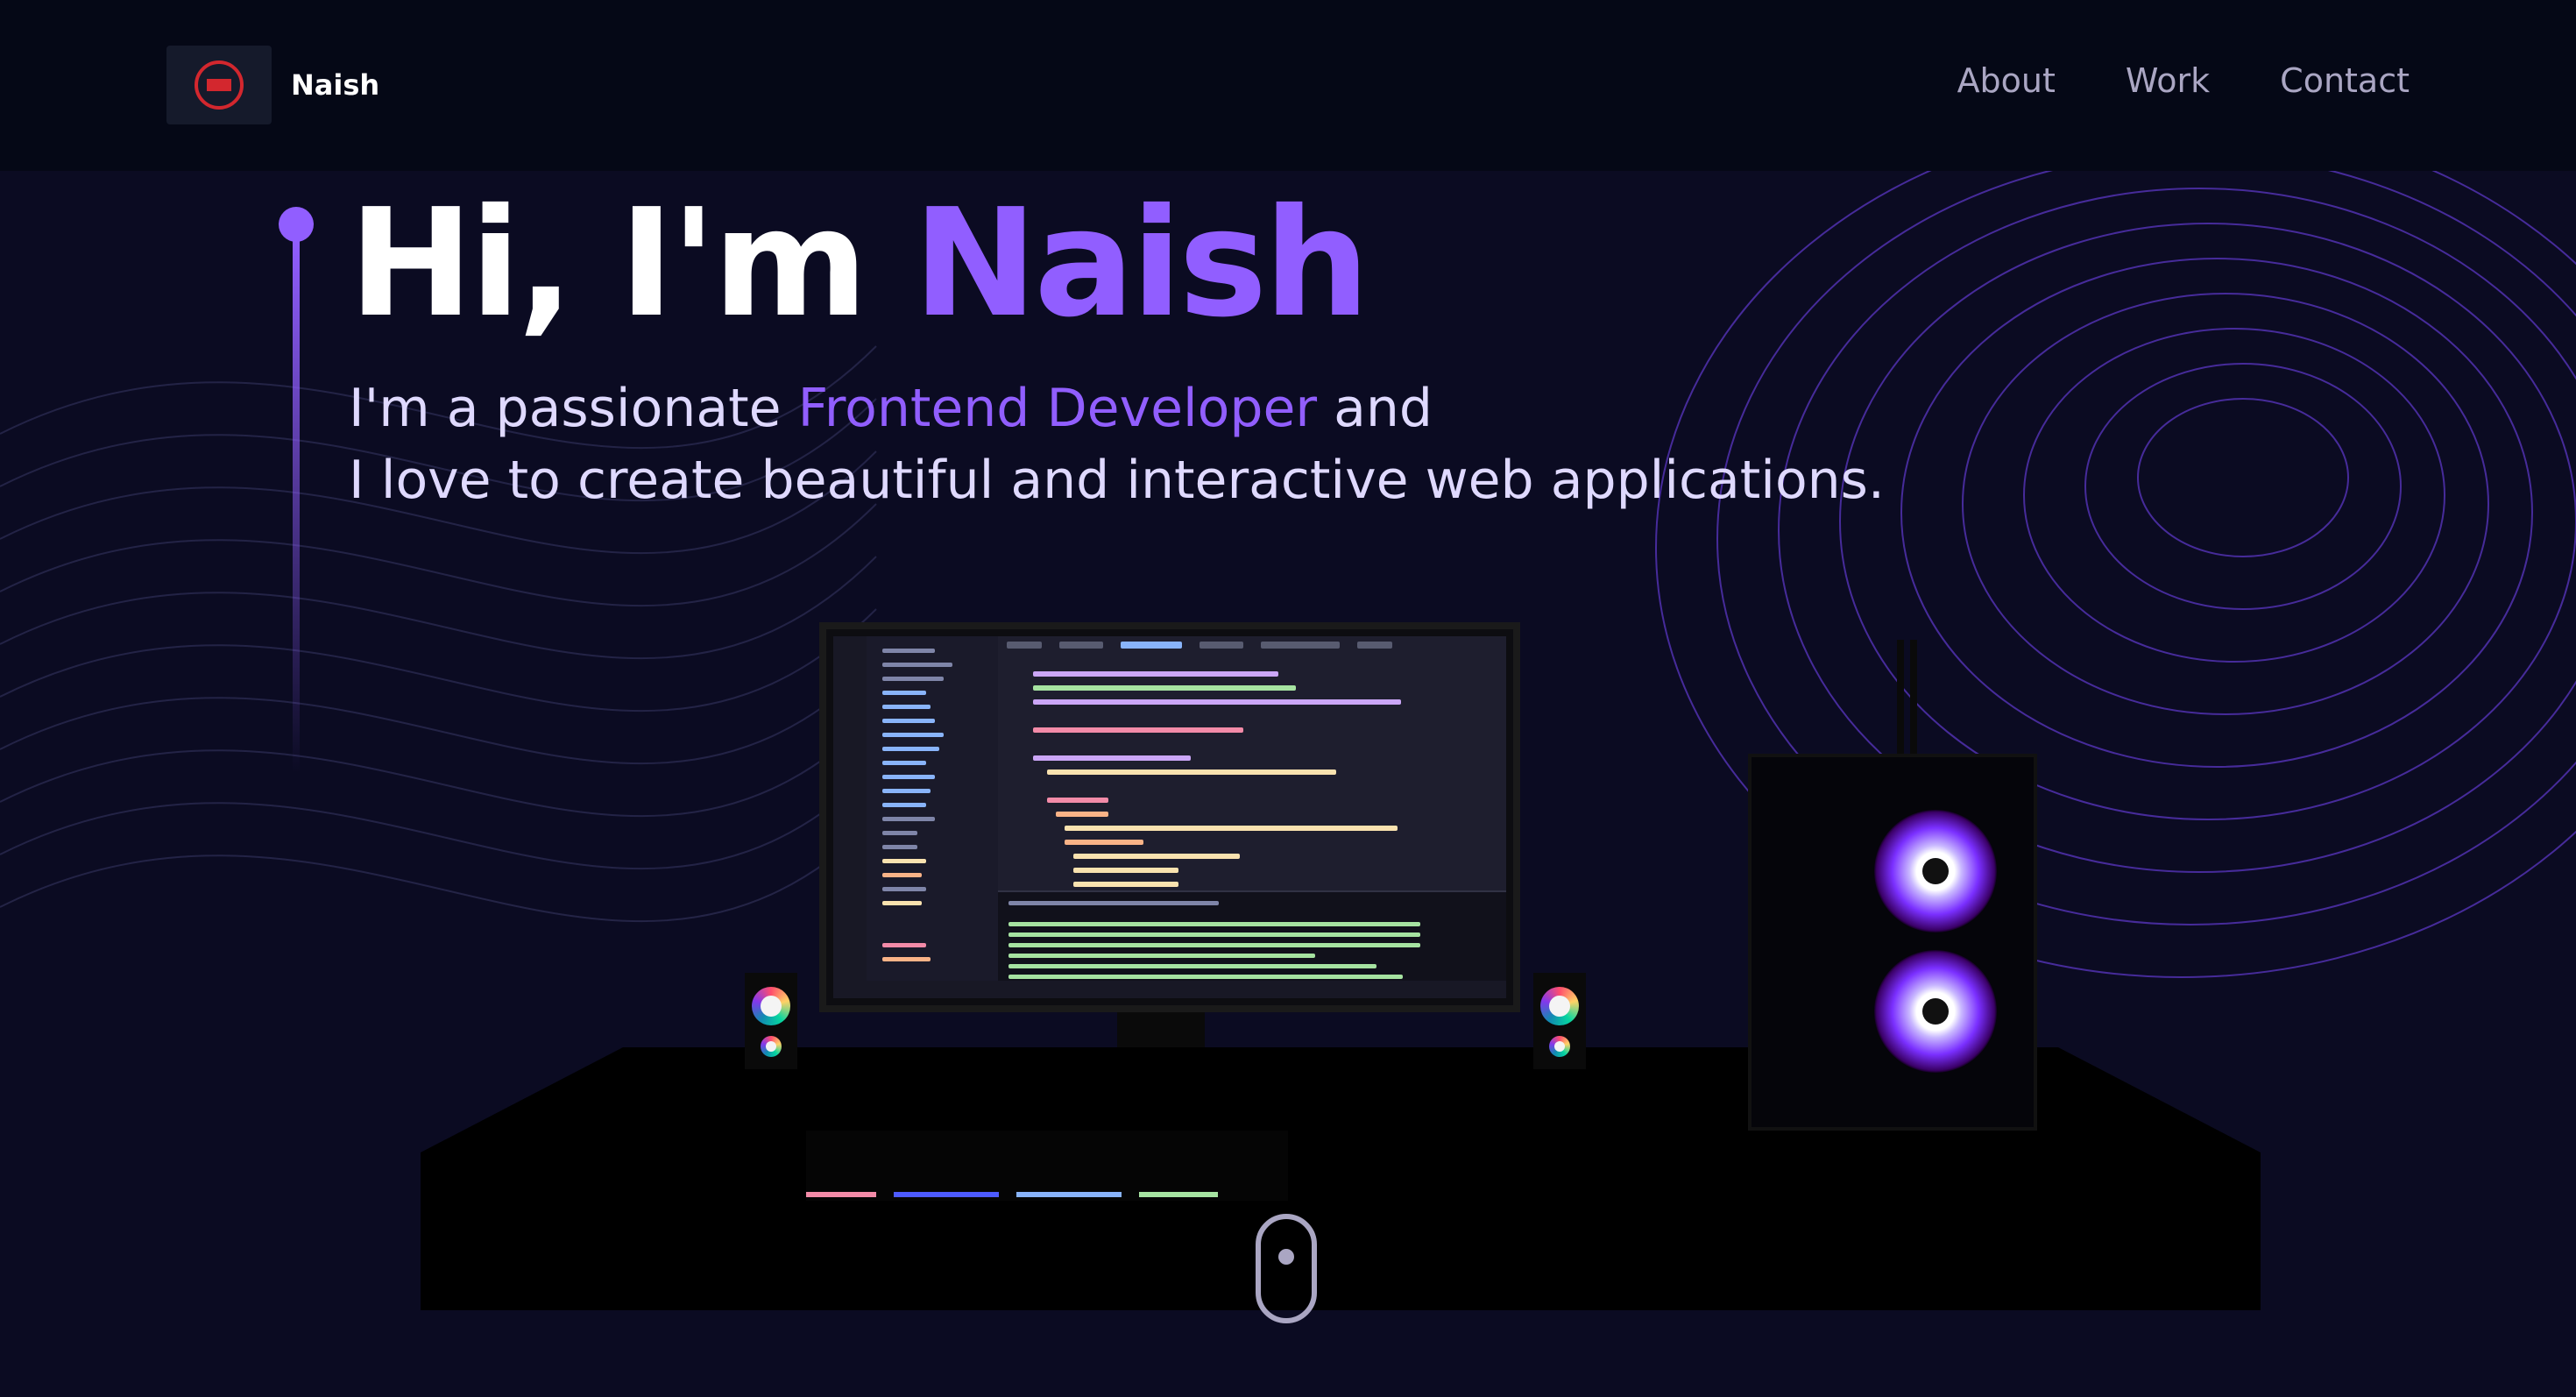 This screenshot has width=2576, height=1397. I want to click on nav-link-contact: Contact, so click(2345, 80).